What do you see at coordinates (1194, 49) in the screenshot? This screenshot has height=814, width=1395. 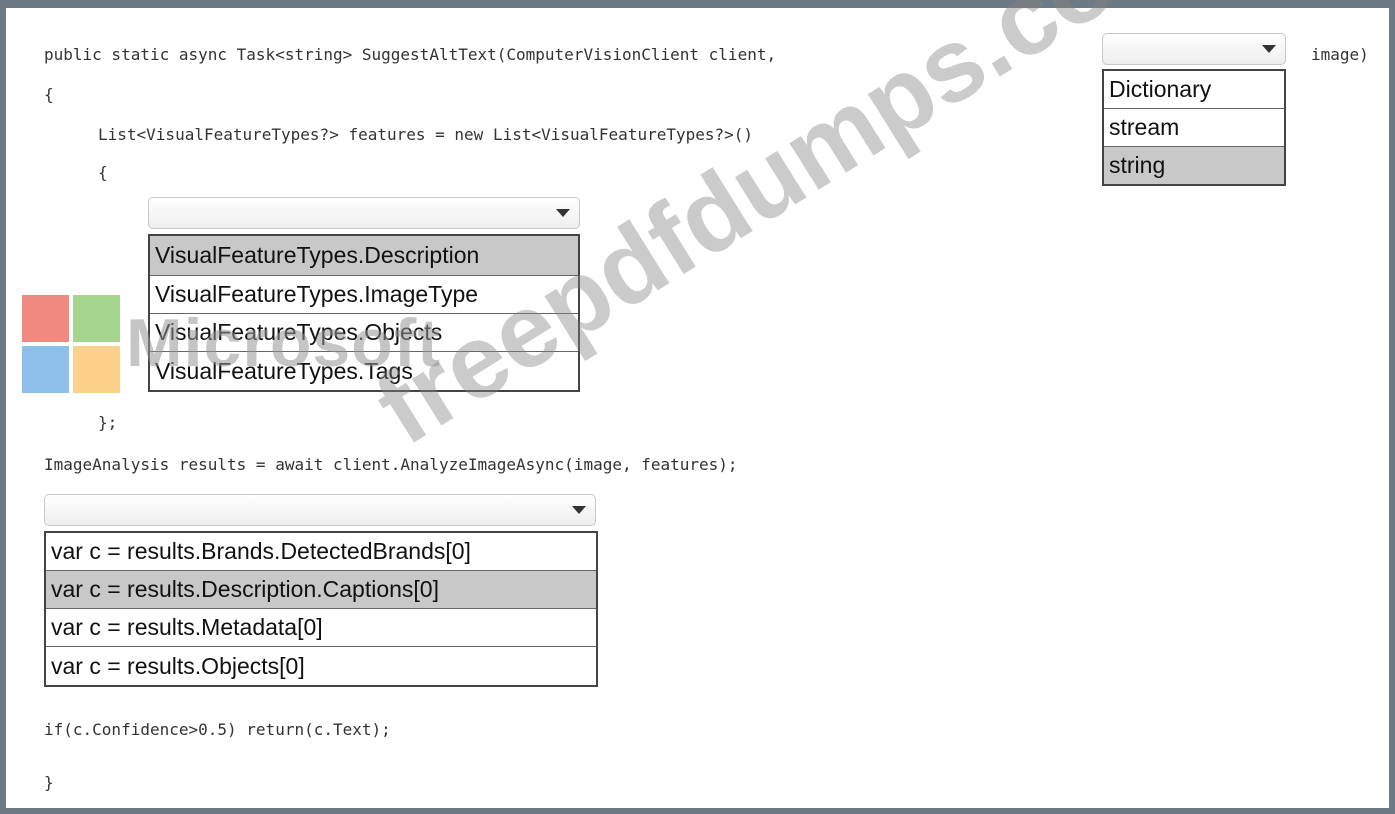 I see `param-type-dropdown` at bounding box center [1194, 49].